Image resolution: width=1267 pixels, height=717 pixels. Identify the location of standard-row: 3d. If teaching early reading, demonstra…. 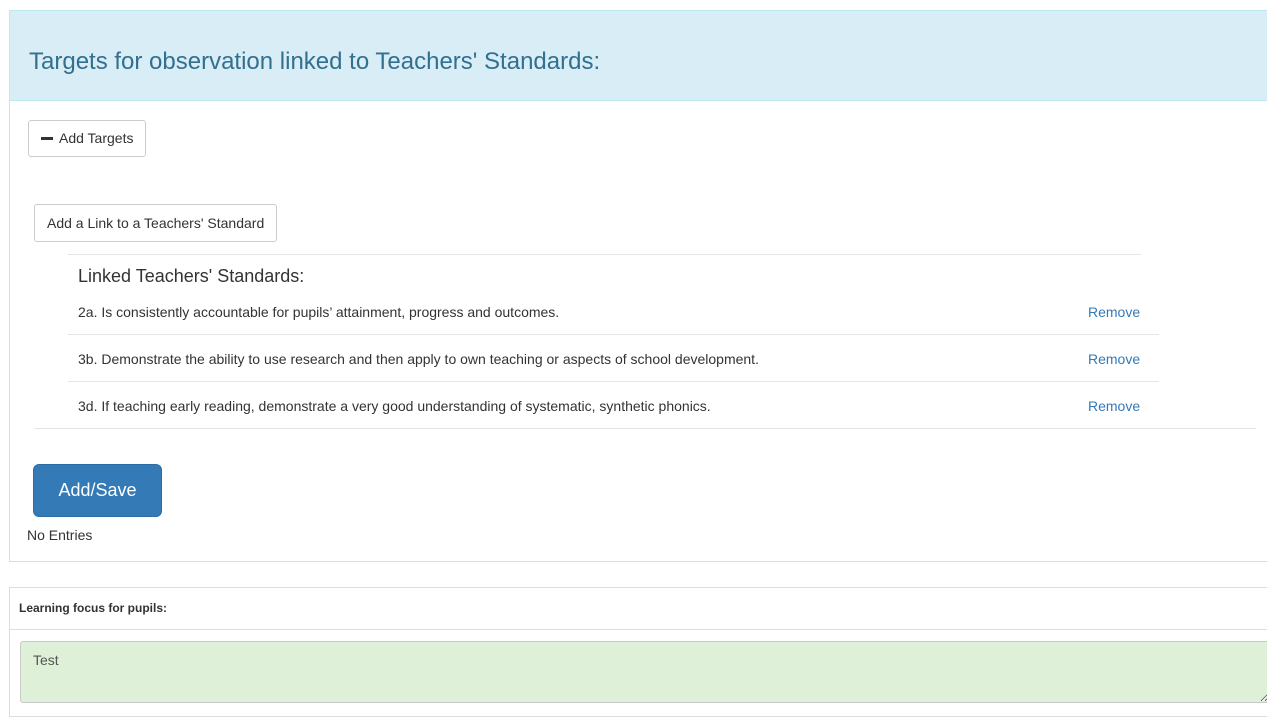
(618, 406).